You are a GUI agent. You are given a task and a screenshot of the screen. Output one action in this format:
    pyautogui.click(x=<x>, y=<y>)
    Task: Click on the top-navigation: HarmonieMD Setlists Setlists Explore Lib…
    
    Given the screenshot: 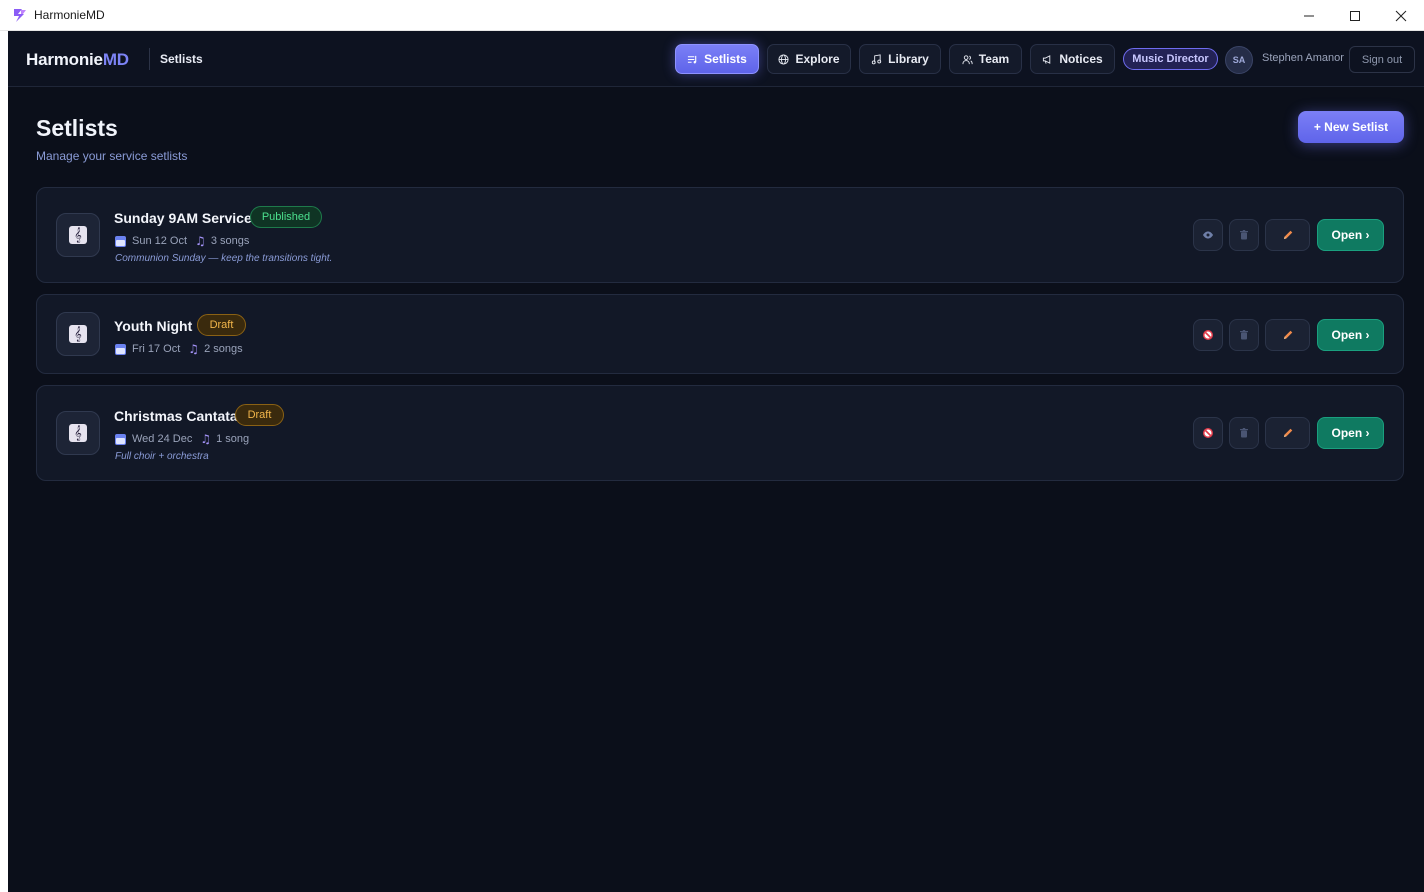 What is the action you would take?
    pyautogui.click(x=716, y=59)
    